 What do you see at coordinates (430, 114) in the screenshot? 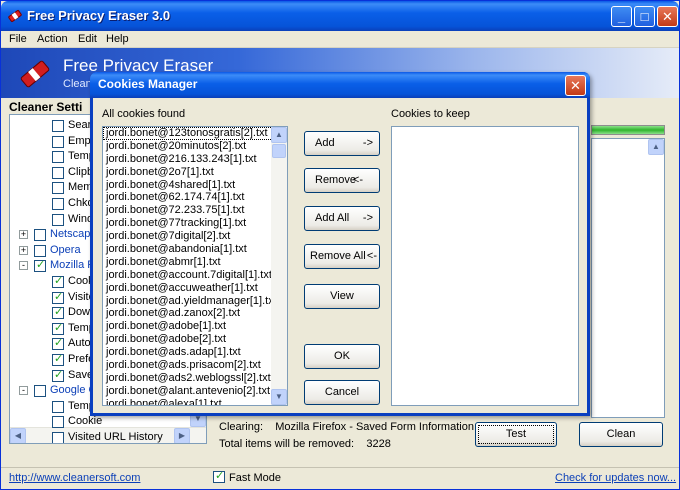
I see `keep-cookies-label: Cookies to keep` at bounding box center [430, 114].